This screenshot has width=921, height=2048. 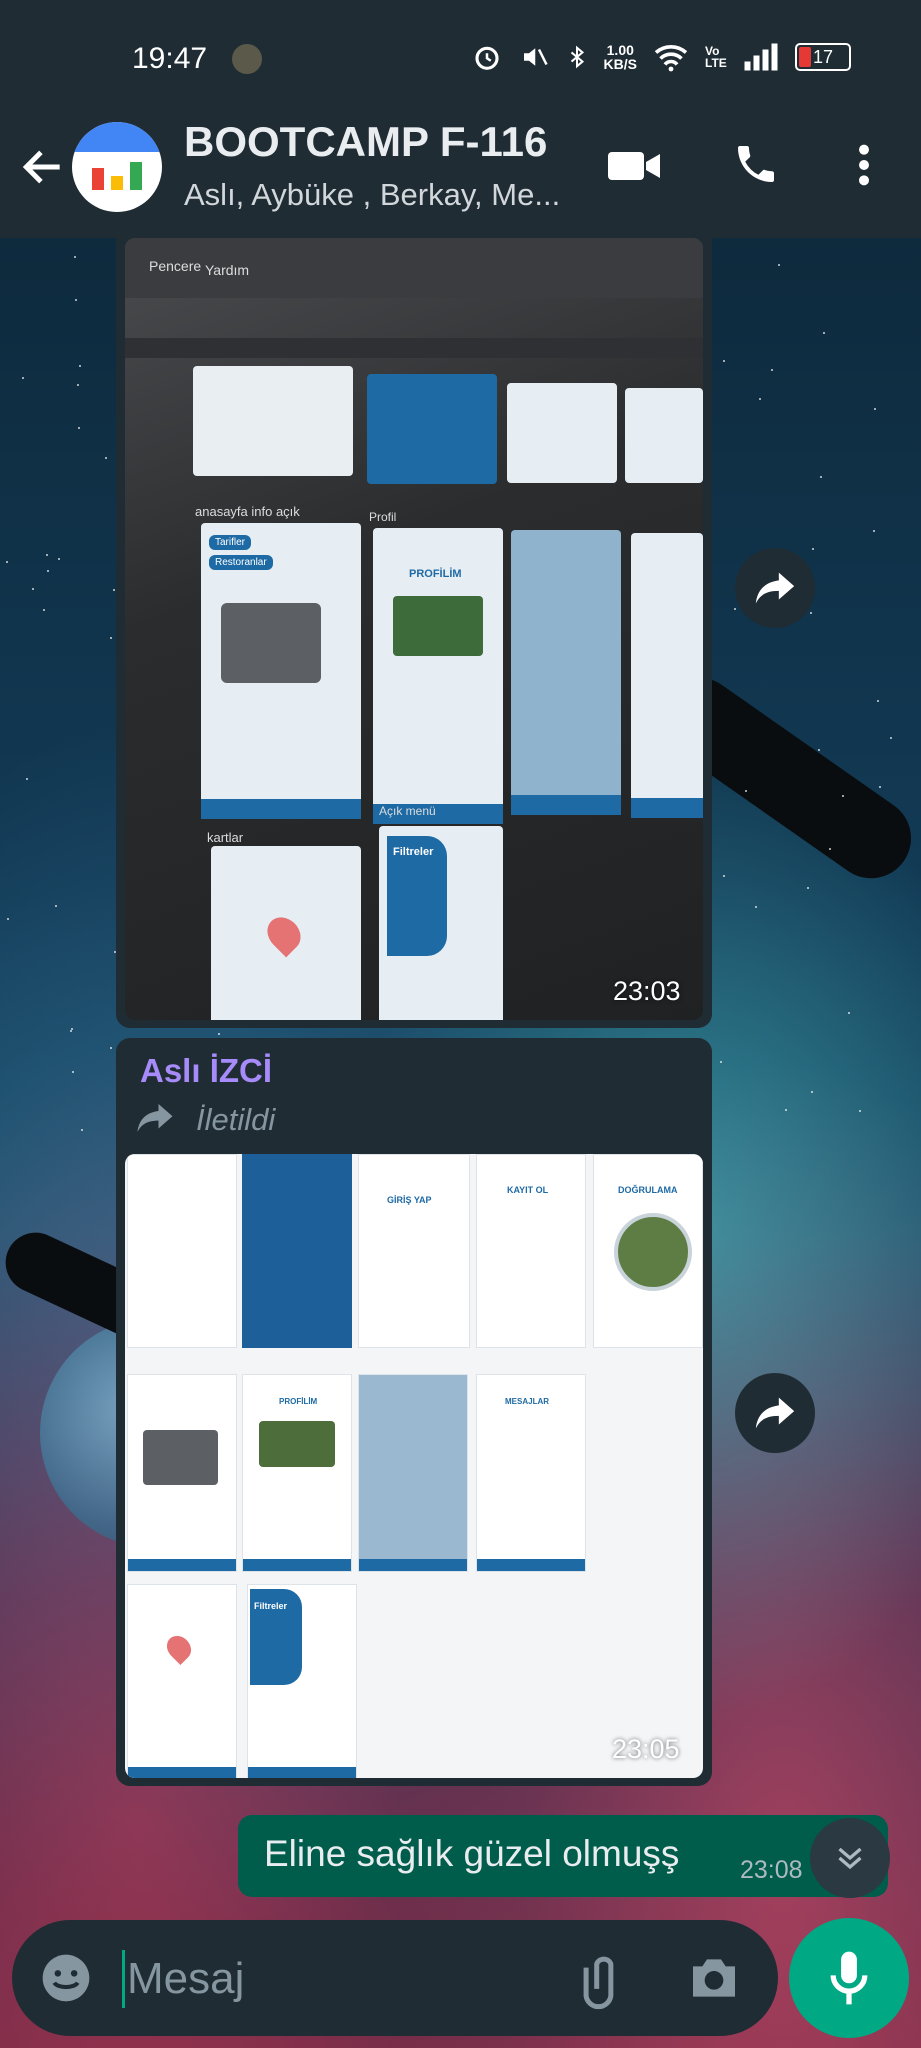 I want to click on screen-profile-photo, so click(x=297, y=1444).